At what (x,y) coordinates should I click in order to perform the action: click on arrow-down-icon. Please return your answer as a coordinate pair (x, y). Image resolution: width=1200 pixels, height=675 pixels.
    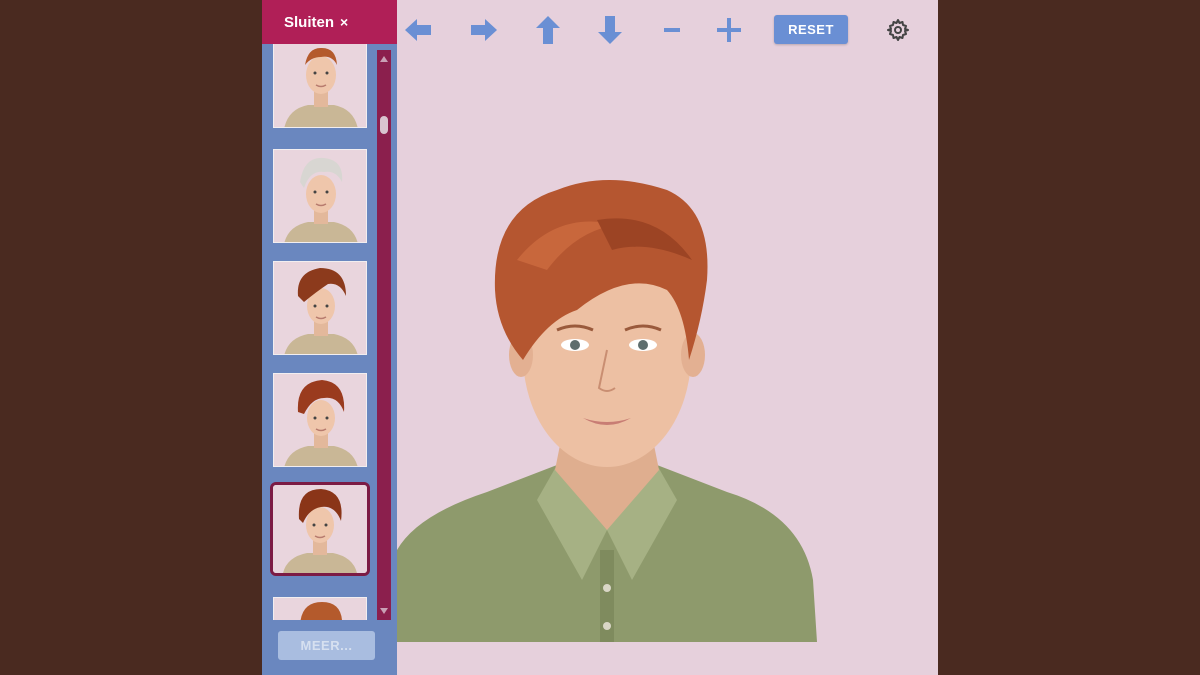
    Looking at the image, I should click on (610, 30).